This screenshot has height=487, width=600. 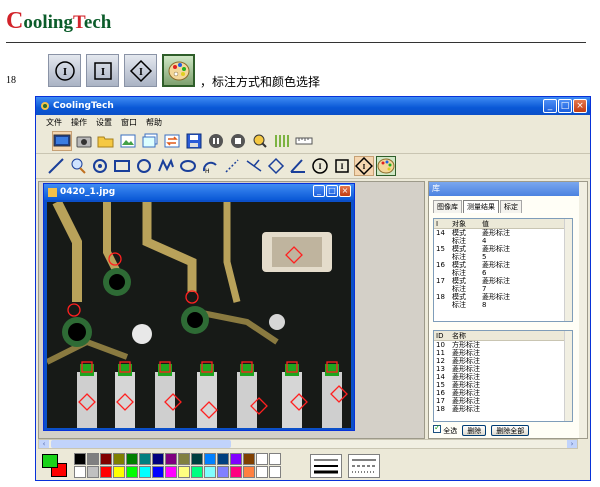 I want to click on scroll-left-arrow-icon: ‹, so click(x=44, y=444).